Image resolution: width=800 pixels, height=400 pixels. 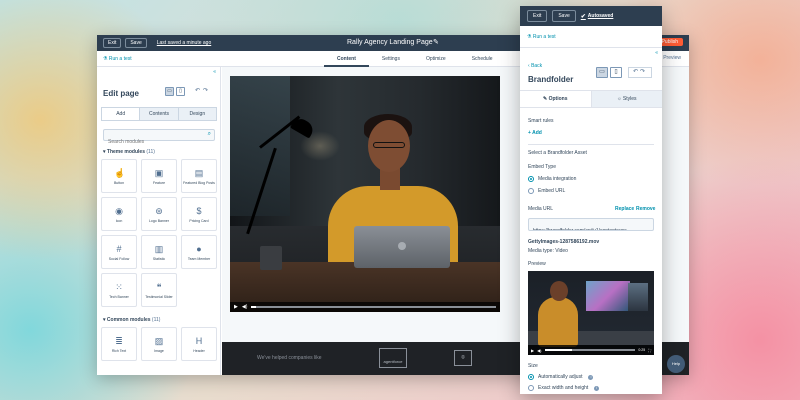 What do you see at coordinates (119, 252) in the screenshot?
I see `module-social-follow: # Social Follow` at bounding box center [119, 252].